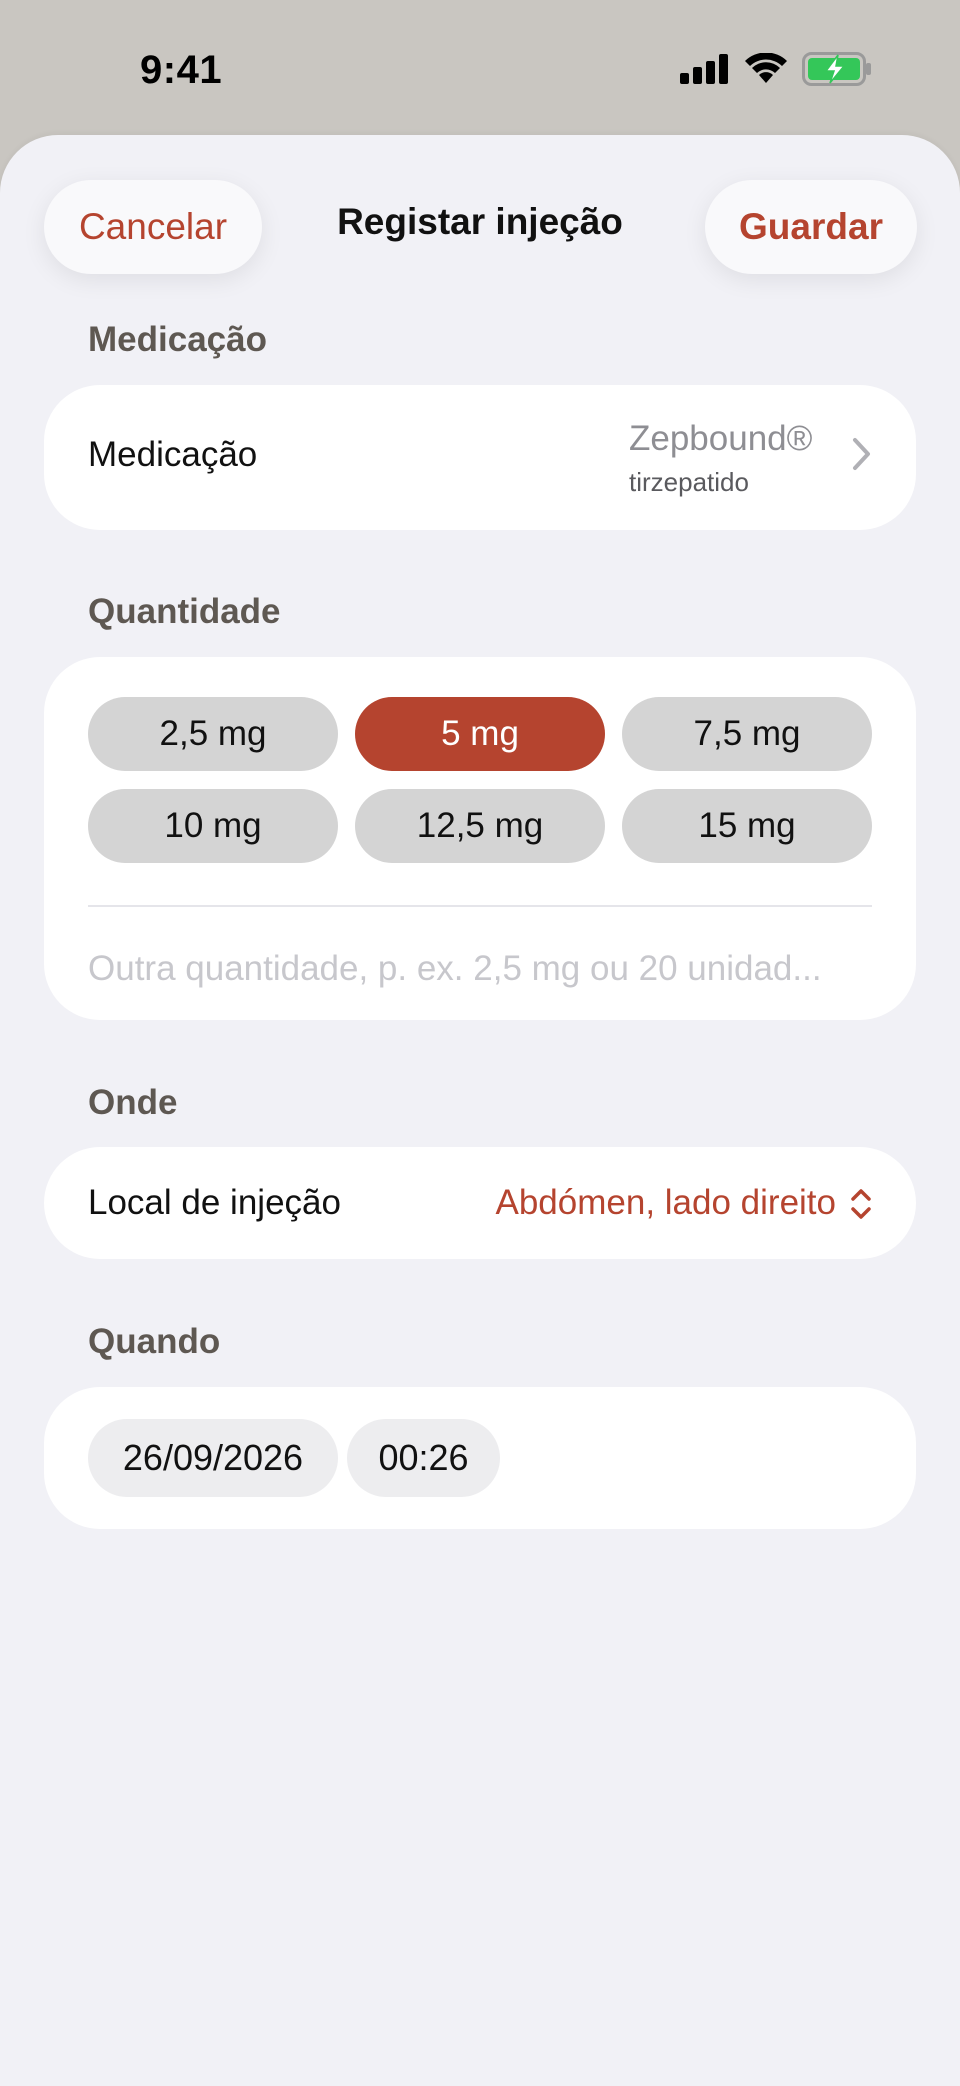  Describe the element at coordinates (177, 339) in the screenshot. I see `medication-section-title: Medicação` at that location.